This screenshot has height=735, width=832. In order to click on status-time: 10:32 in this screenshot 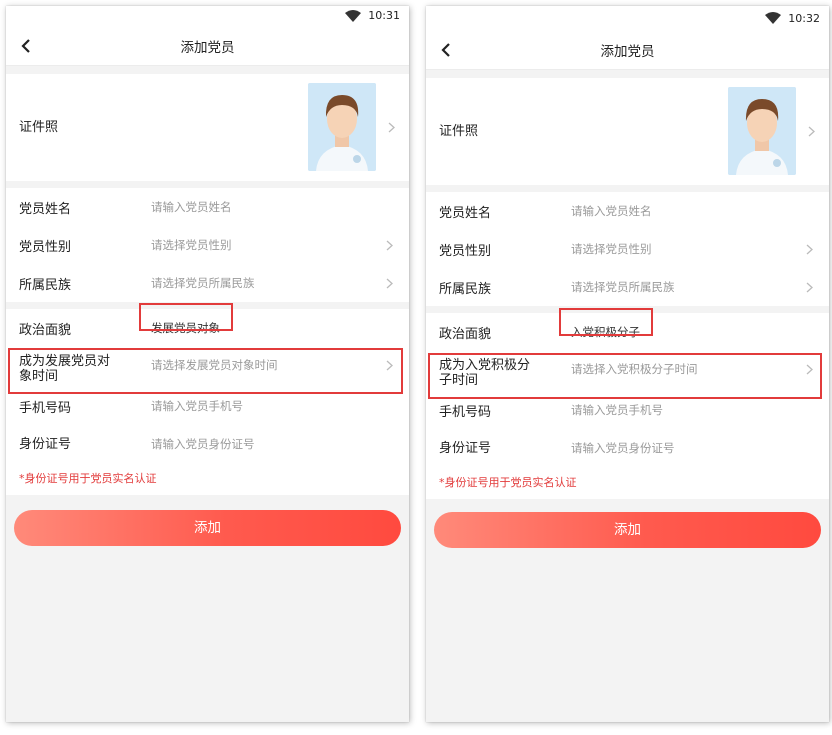, I will do `click(804, 18)`.